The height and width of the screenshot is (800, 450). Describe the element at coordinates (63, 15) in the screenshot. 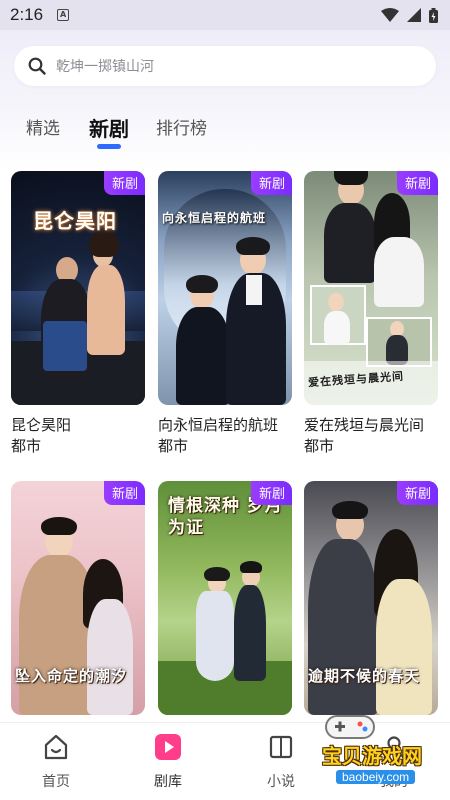

I see `notification-a-icon: A` at that location.